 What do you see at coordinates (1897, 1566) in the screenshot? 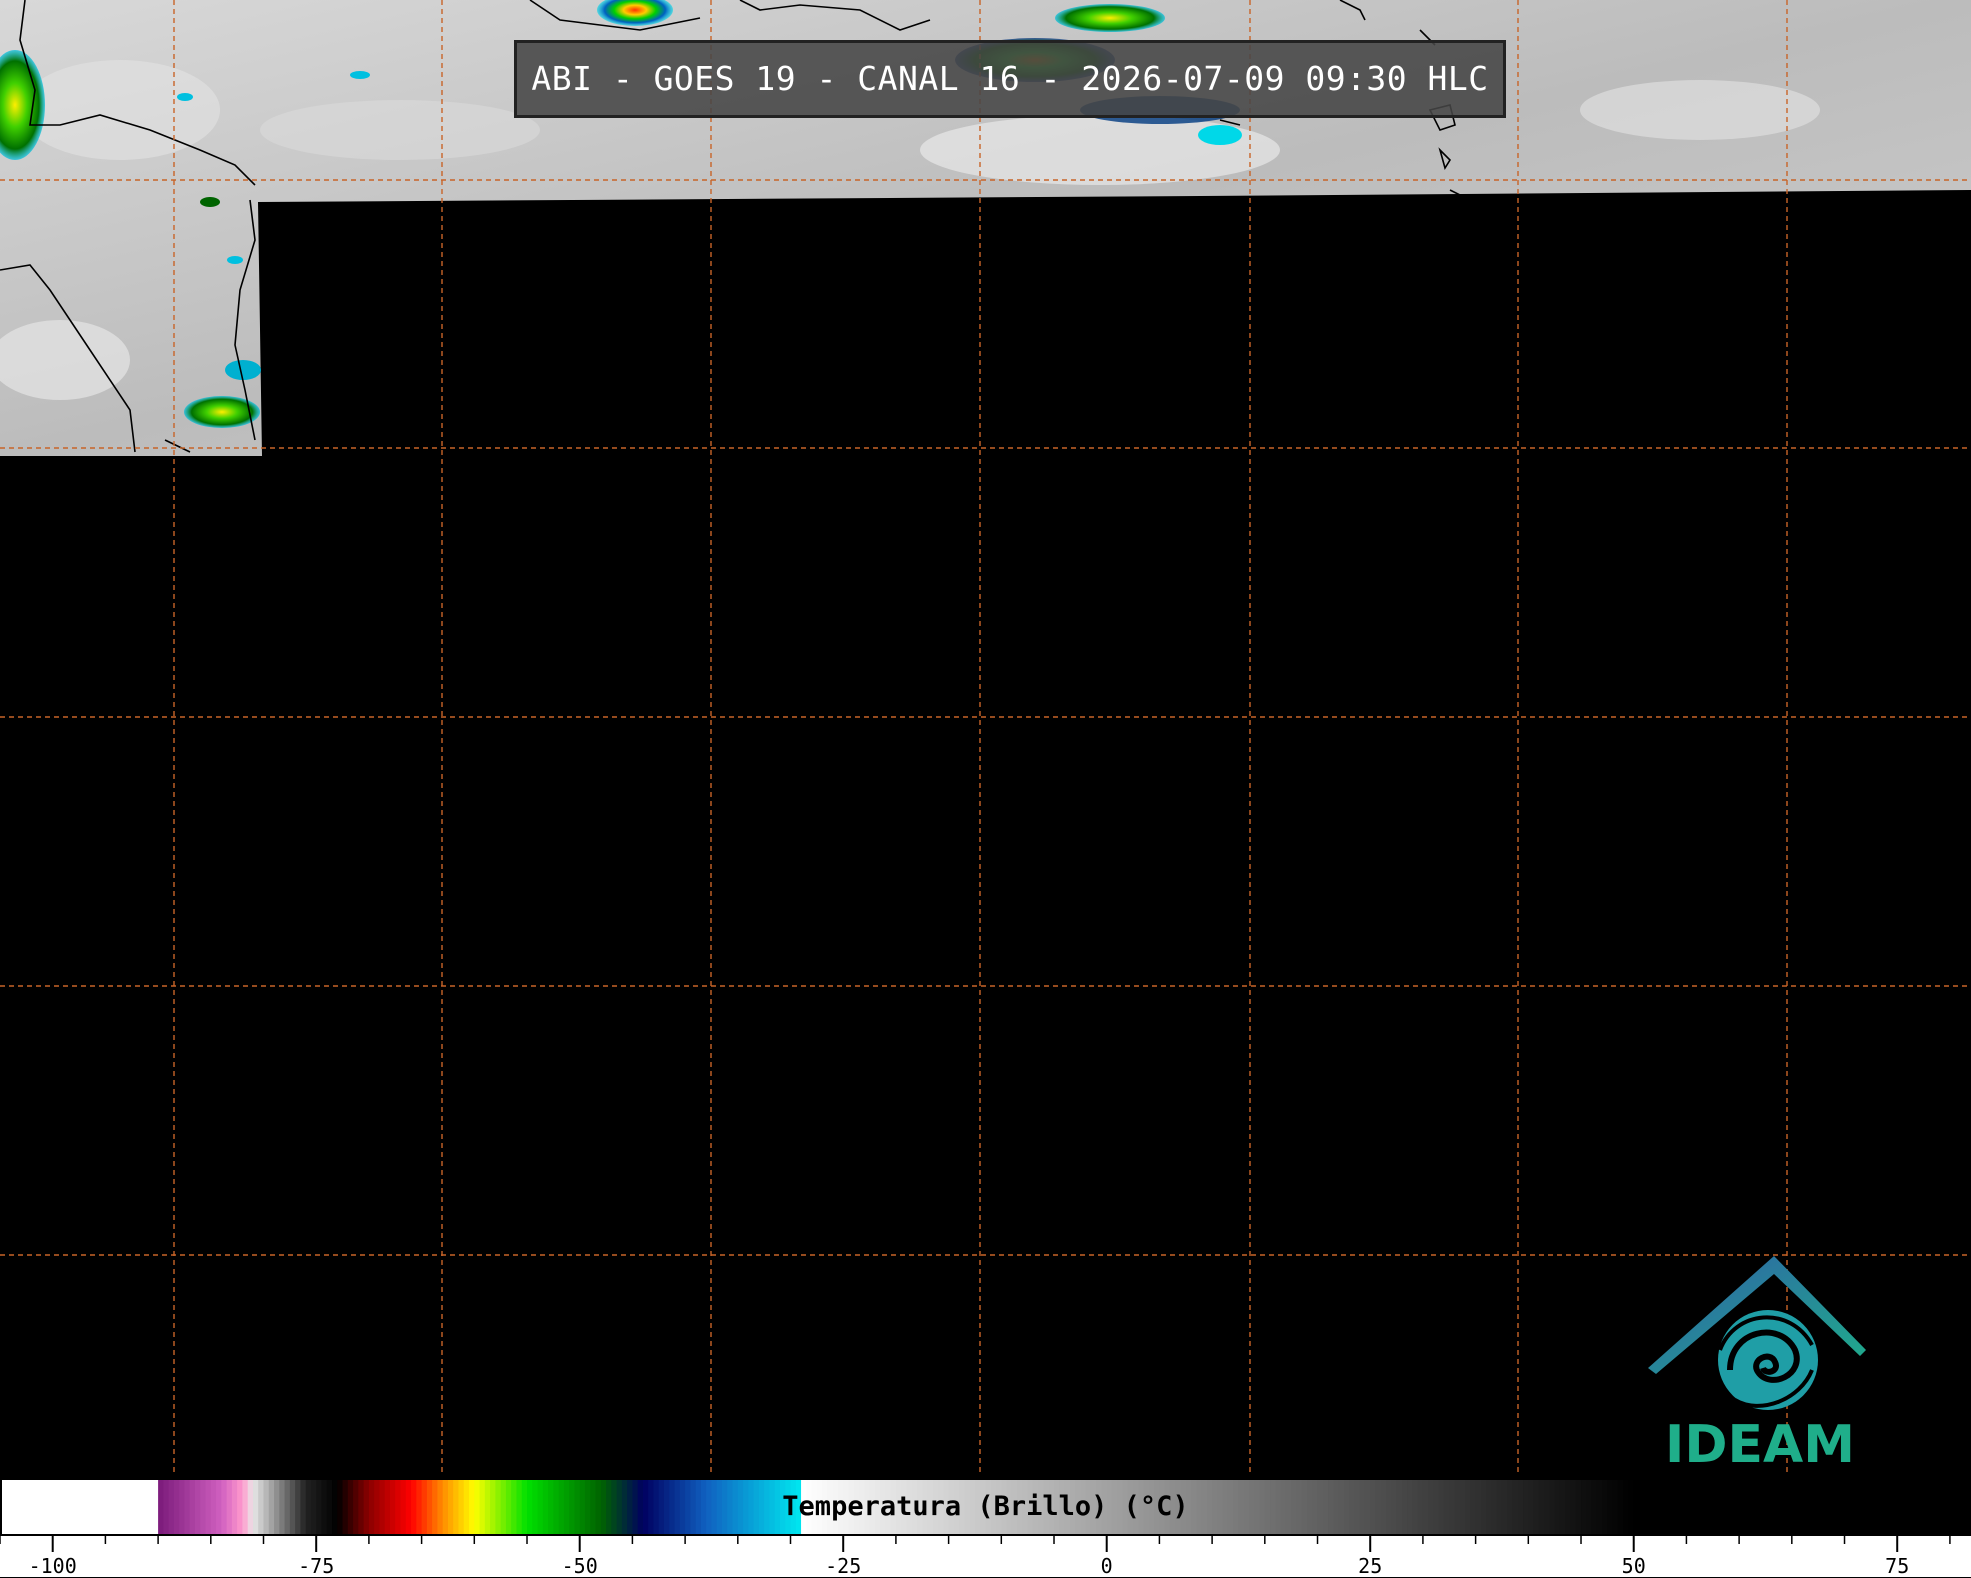
I see `tick-label: 75` at bounding box center [1897, 1566].